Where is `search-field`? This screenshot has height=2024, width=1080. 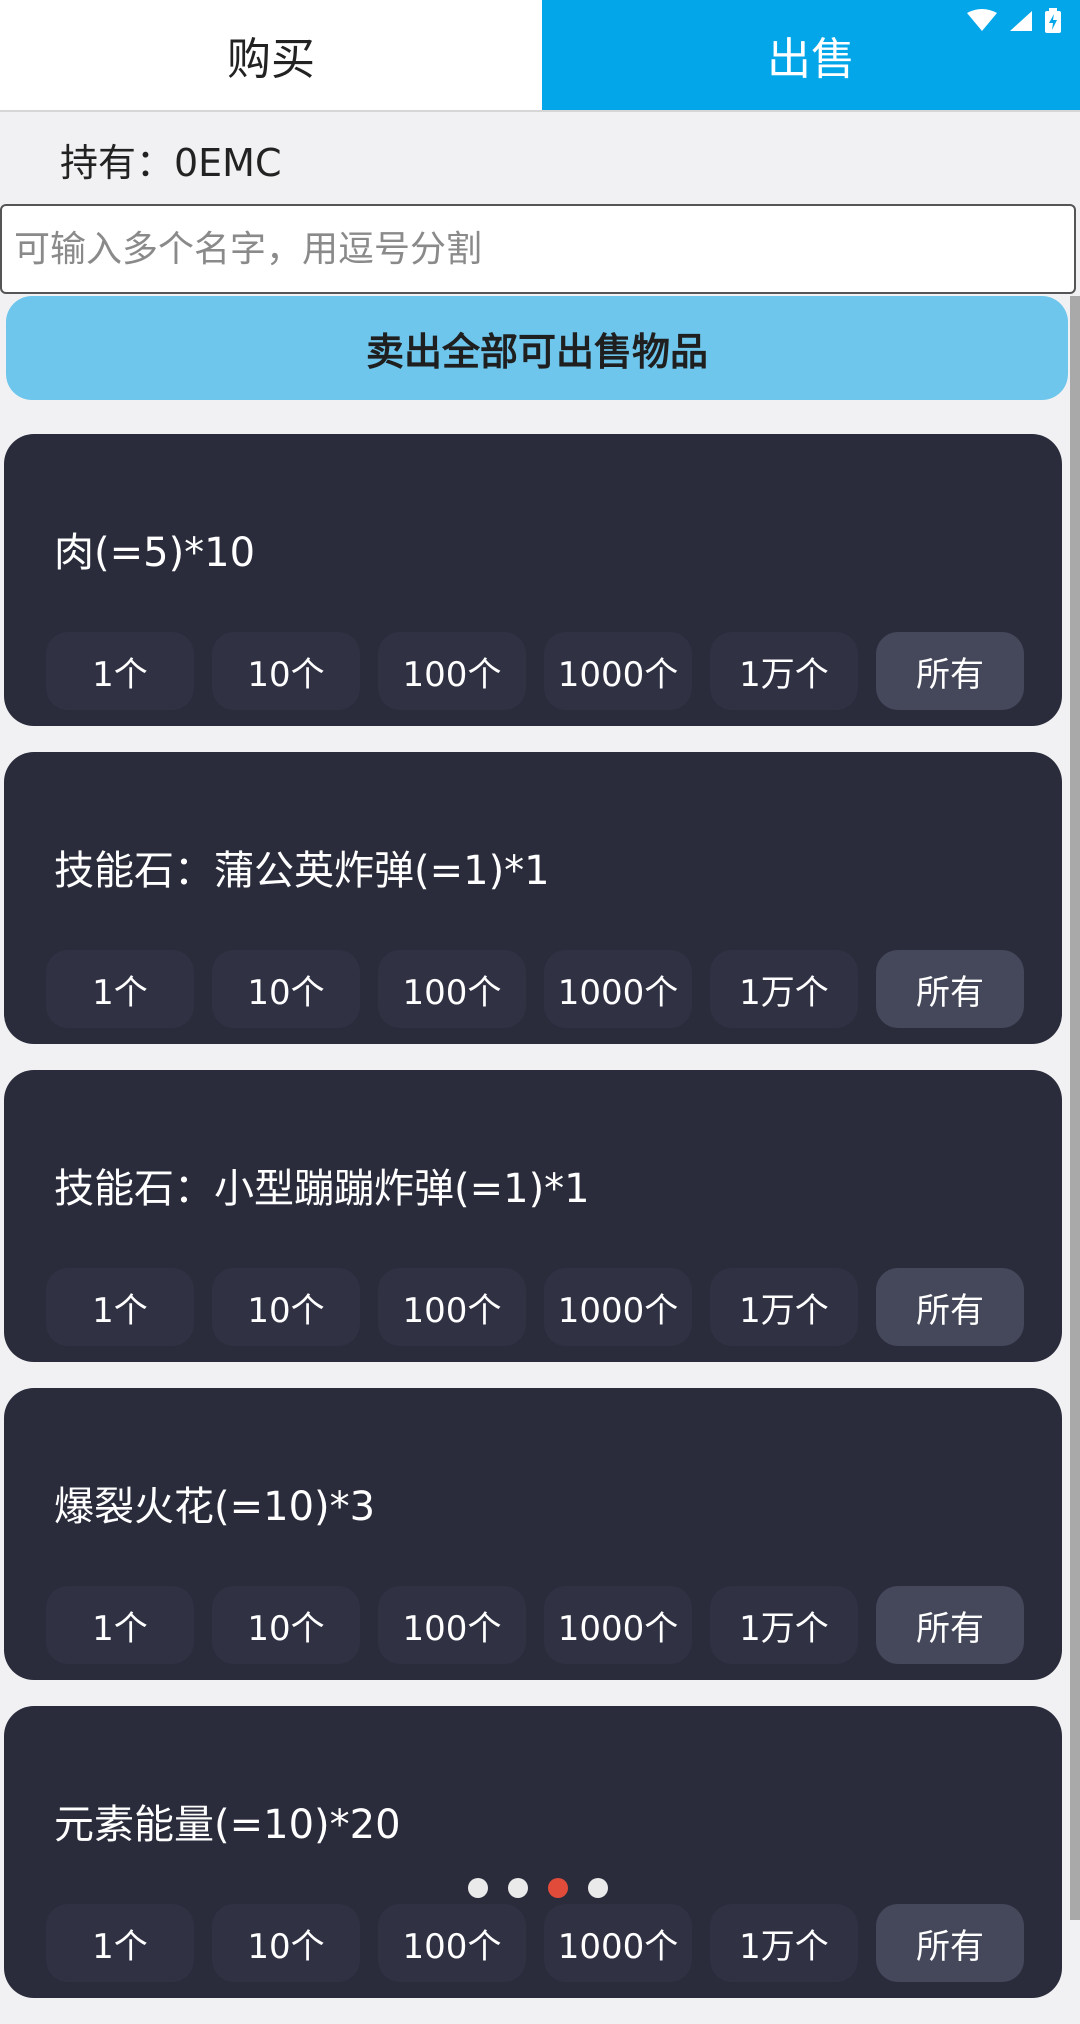
search-field is located at coordinates (538, 249).